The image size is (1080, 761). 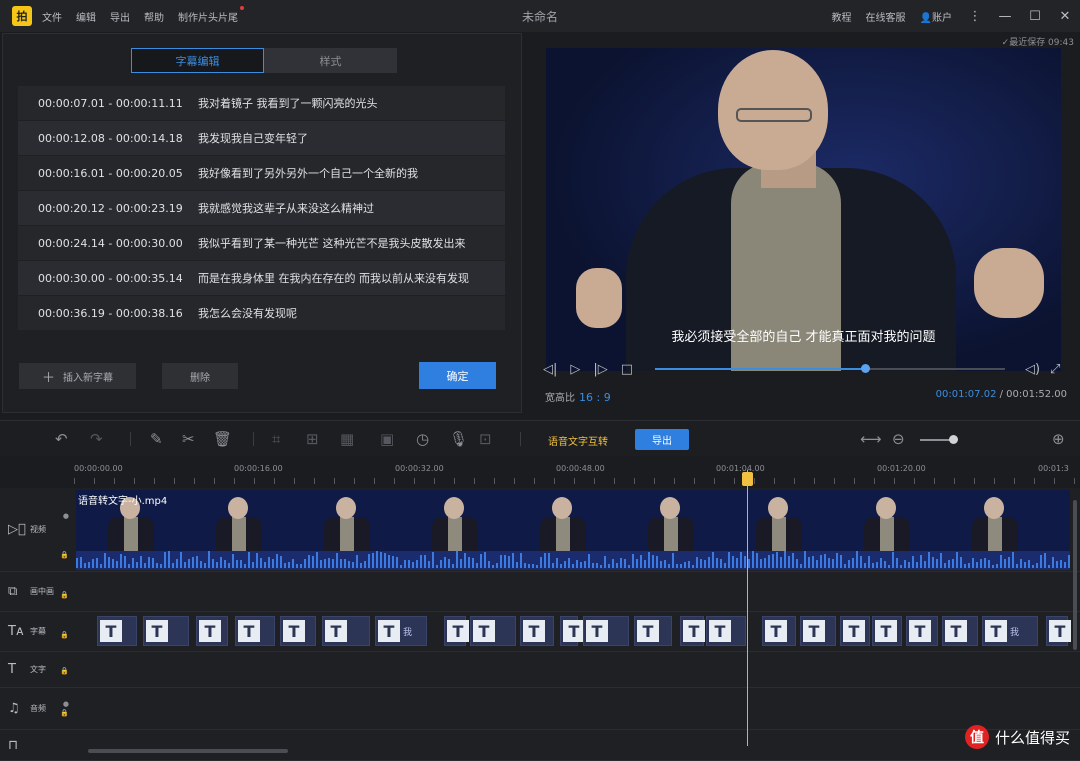 What do you see at coordinates (66, 516) in the screenshot?
I see `eye-icon: ●` at bounding box center [66, 516].